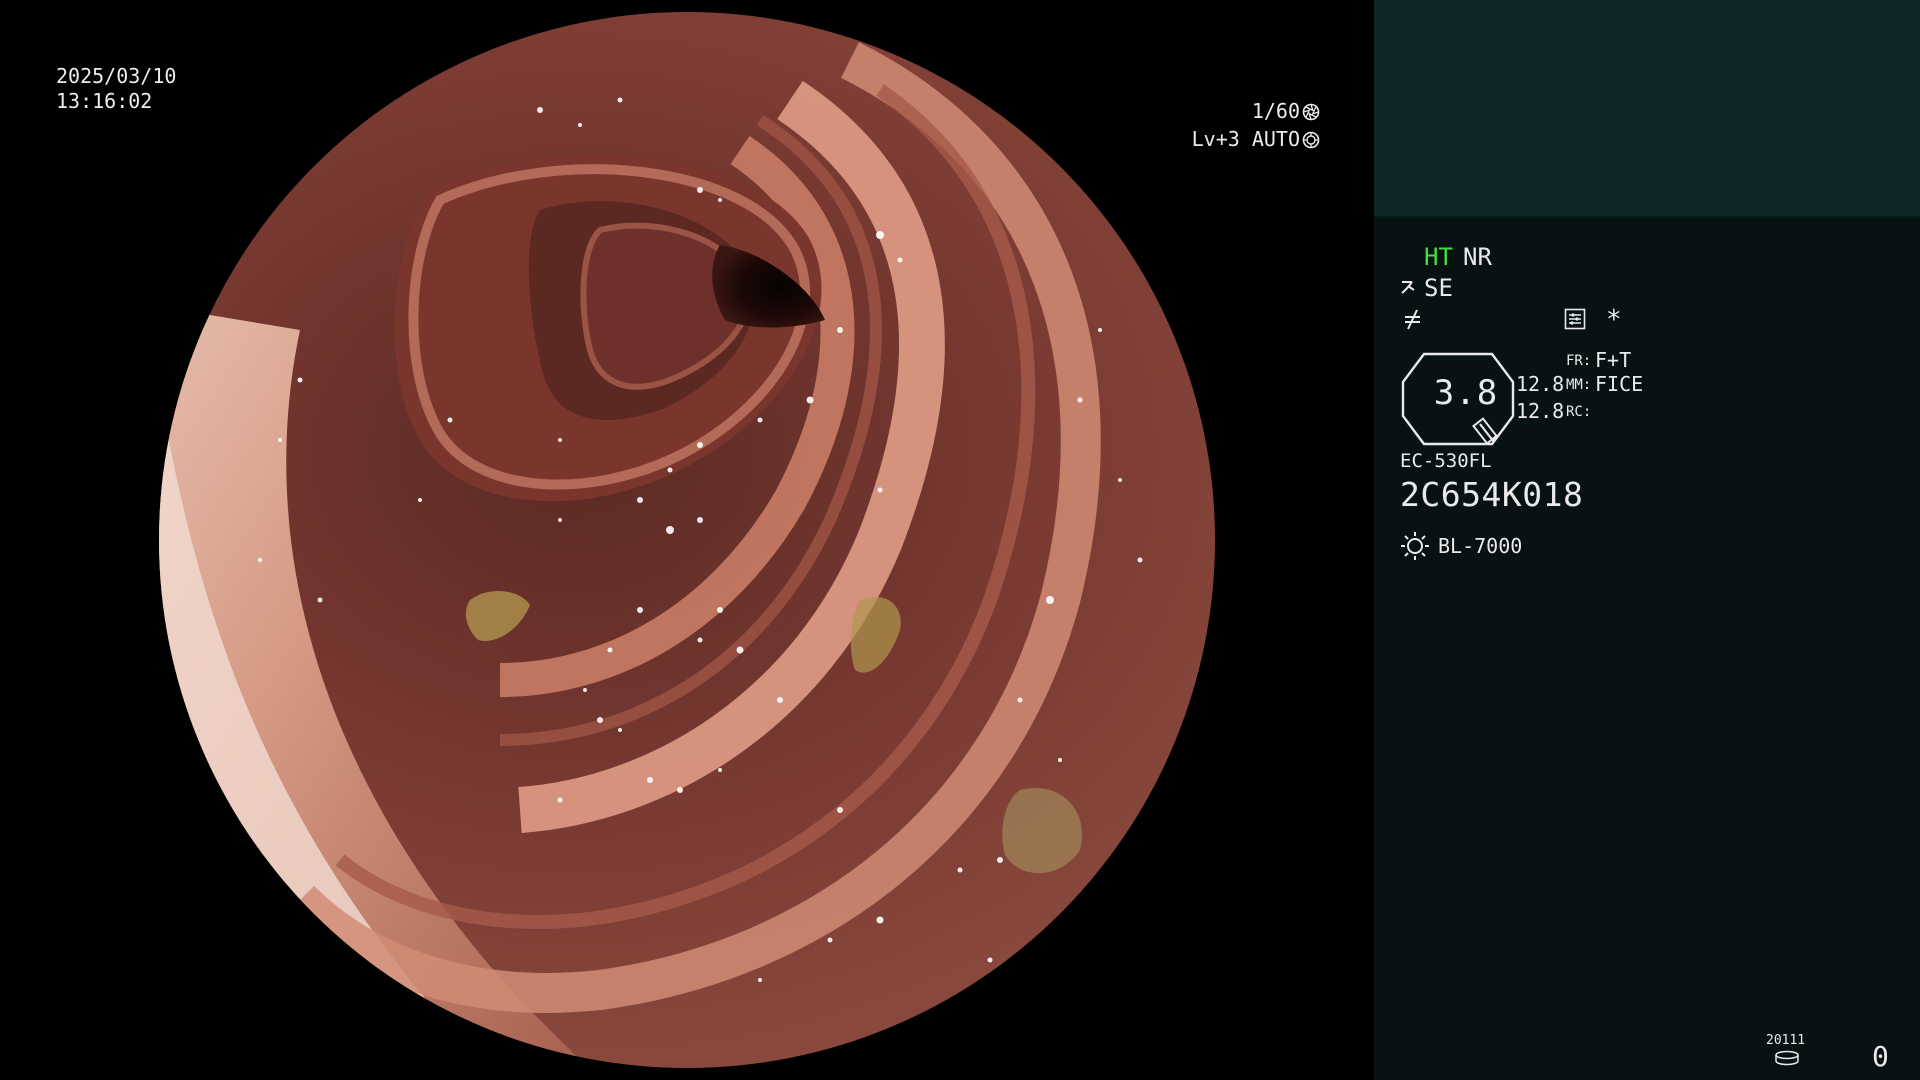 The width and height of the screenshot is (1920, 1080). What do you see at coordinates (116, 76) in the screenshot?
I see `date-readout: 2025/03/10` at bounding box center [116, 76].